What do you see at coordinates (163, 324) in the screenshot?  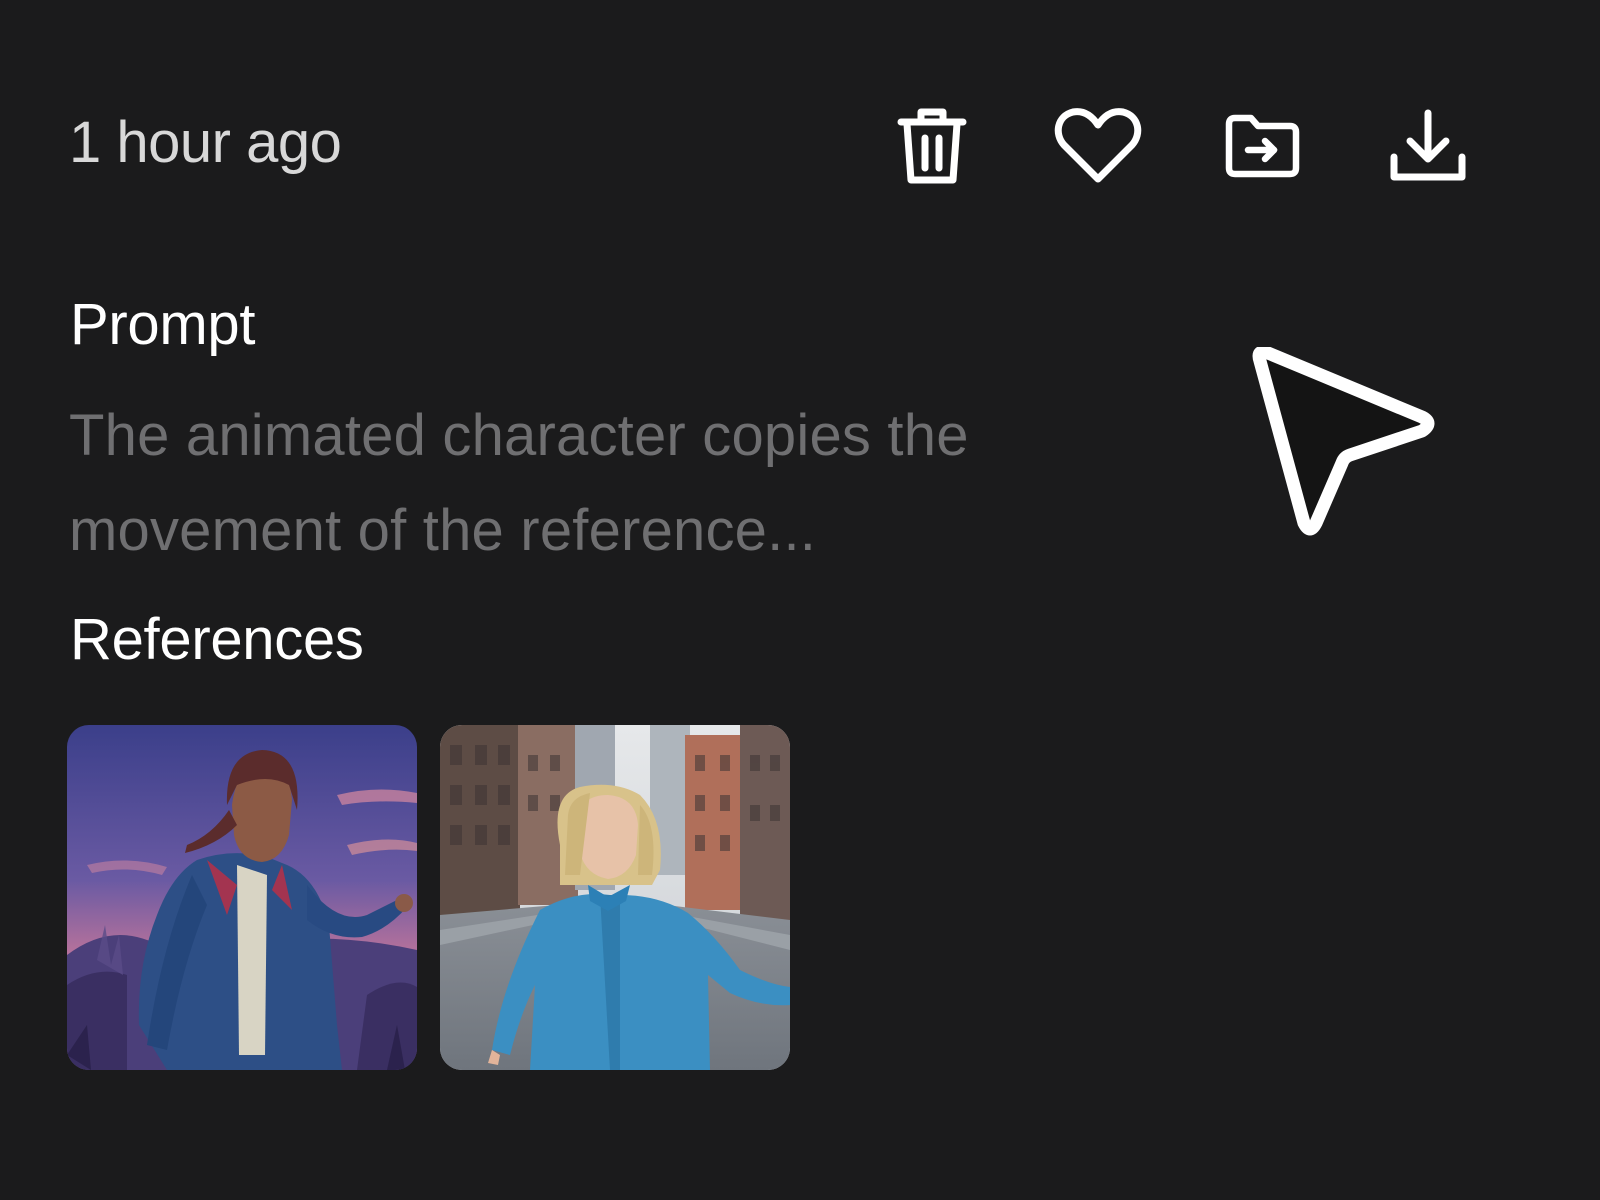 I see `prompt-heading: Prompt` at bounding box center [163, 324].